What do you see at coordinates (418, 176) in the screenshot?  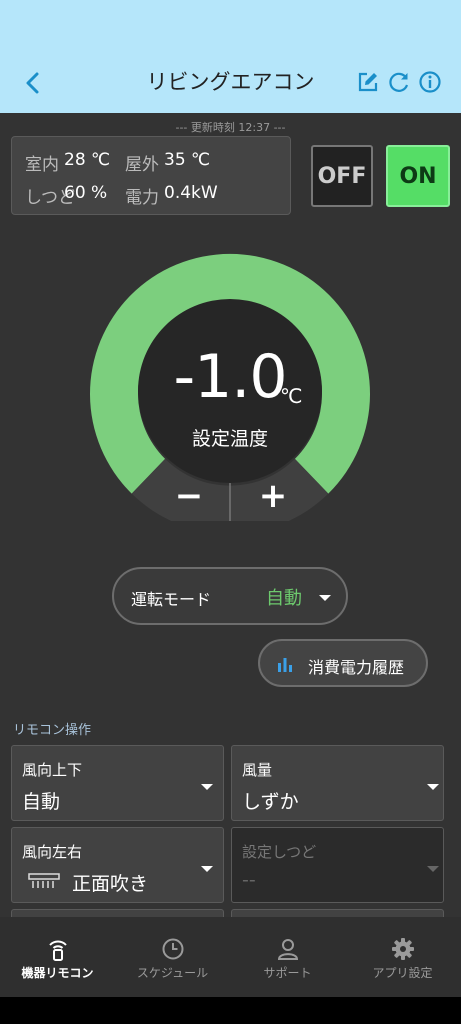 I see `on-button: ON` at bounding box center [418, 176].